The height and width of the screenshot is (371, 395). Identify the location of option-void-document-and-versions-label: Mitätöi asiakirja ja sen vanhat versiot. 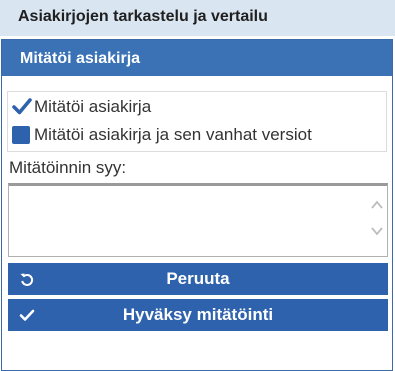
(173, 134).